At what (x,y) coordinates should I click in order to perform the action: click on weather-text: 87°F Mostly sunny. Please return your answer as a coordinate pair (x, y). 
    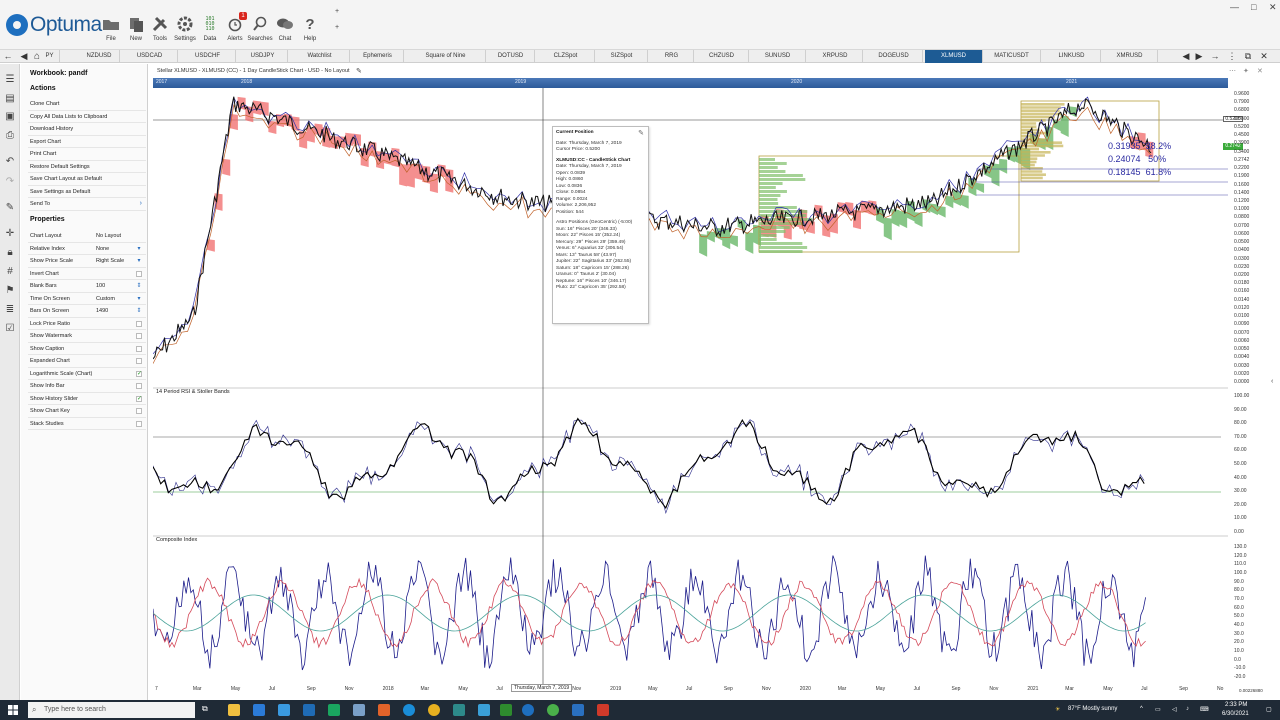
    Looking at the image, I should click on (1092, 709).